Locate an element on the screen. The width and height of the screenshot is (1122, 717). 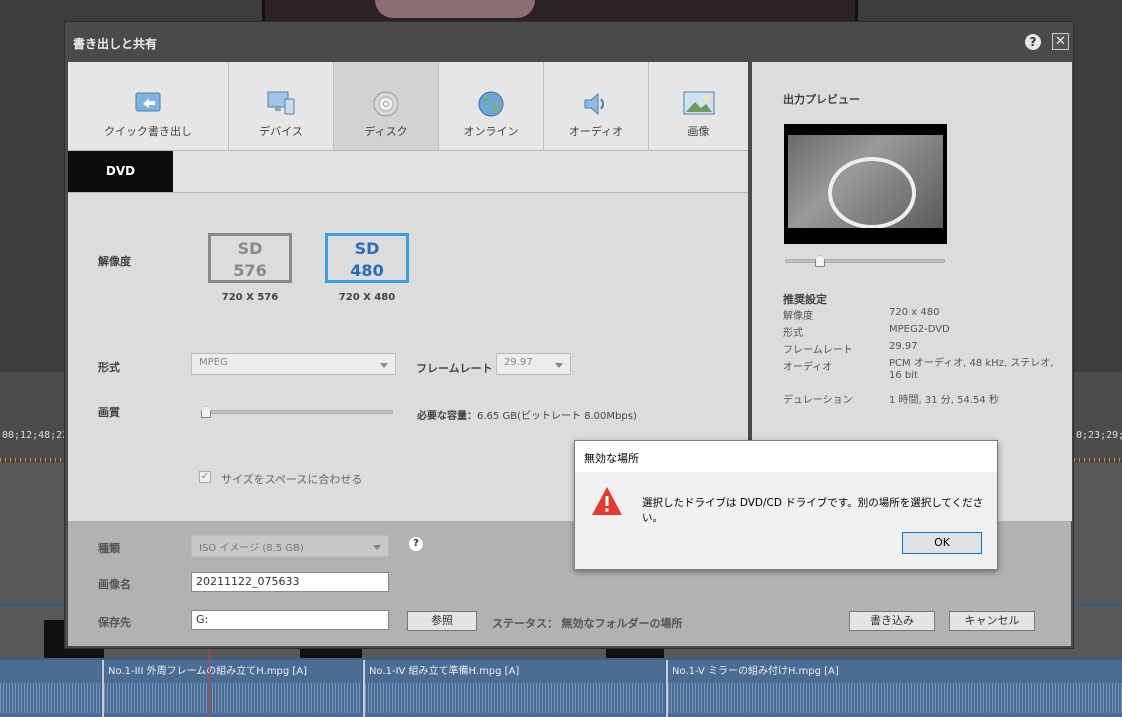
setting-value: PCM オーディオ, 48 kHz, ステレオ, 16 bit is located at coordinates (971, 369).